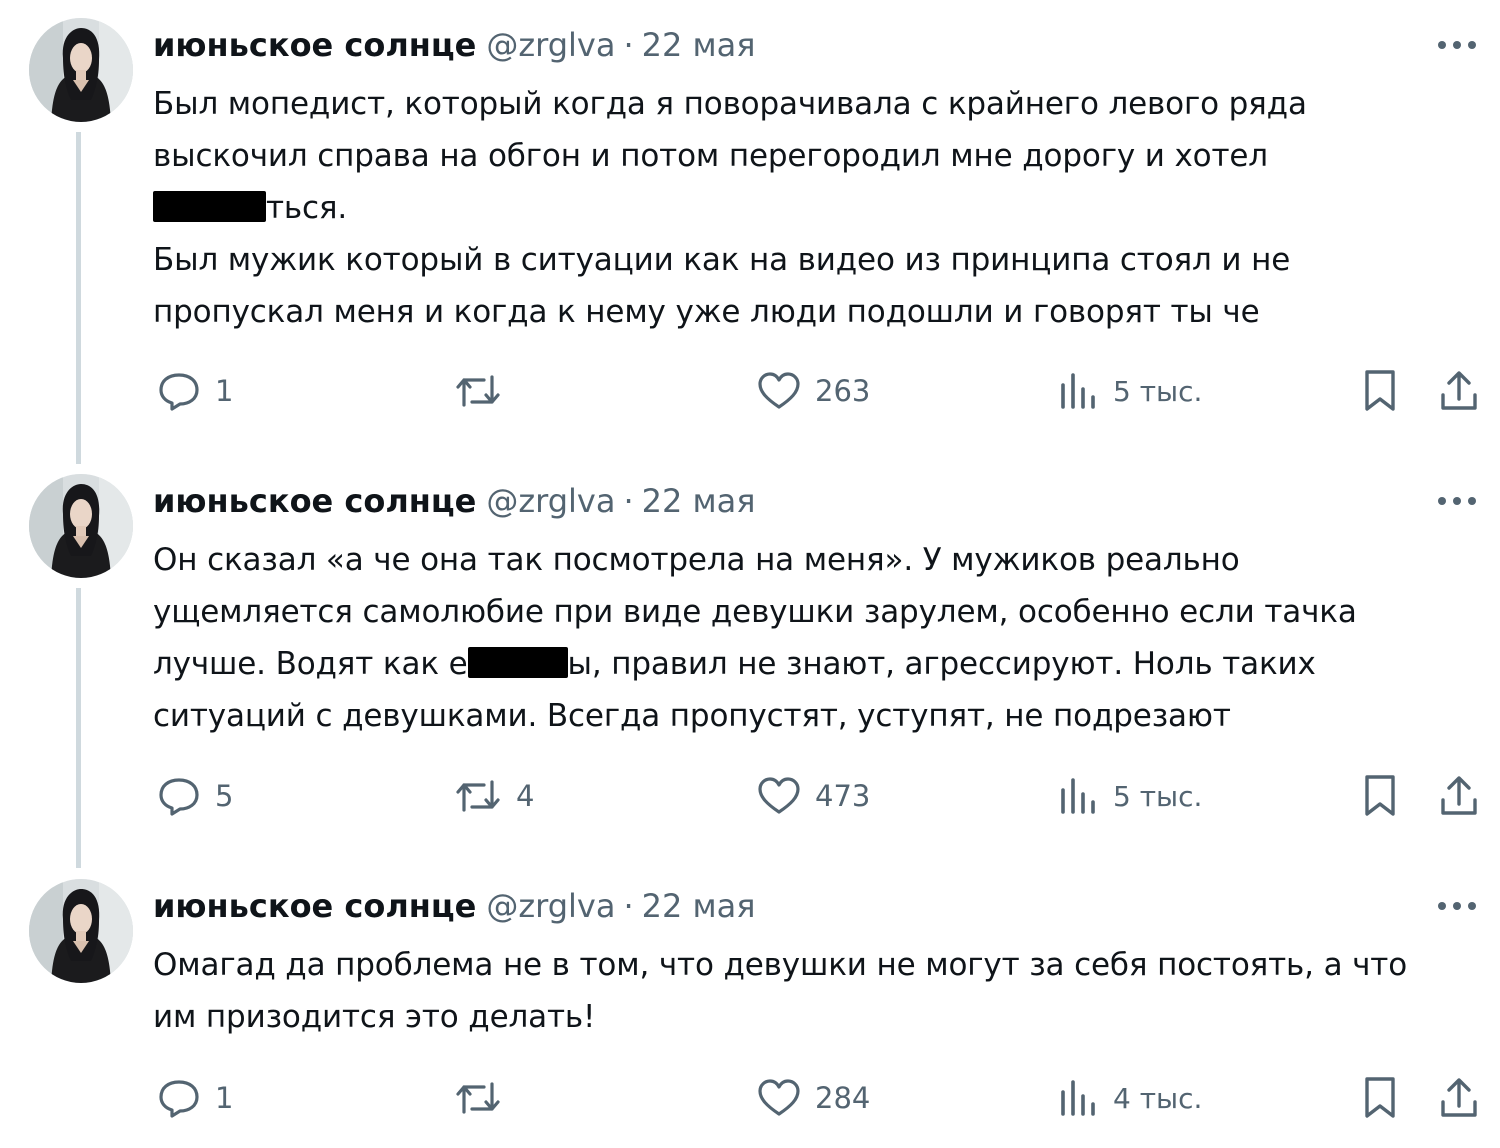  Describe the element at coordinates (750, 391) in the screenshot. I see `tweet-actions: 1 263 5 тыс.` at that location.